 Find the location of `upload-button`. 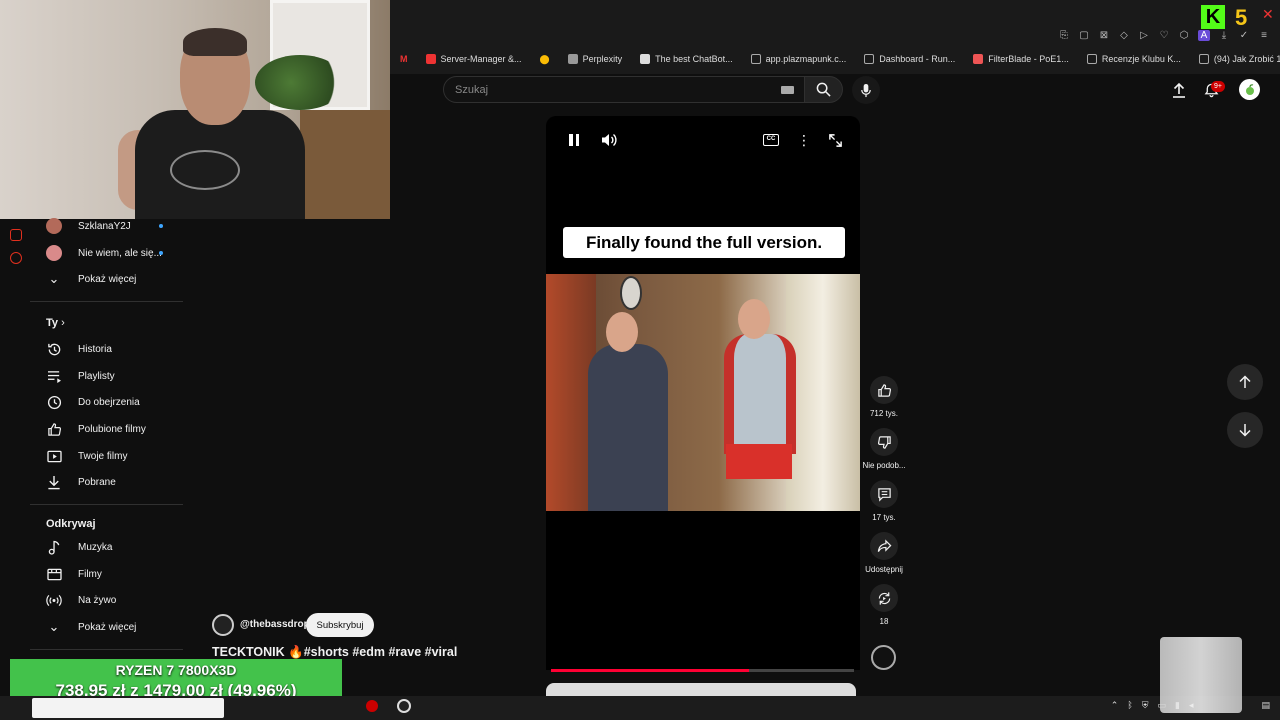

upload-button is located at coordinates (1179, 90).